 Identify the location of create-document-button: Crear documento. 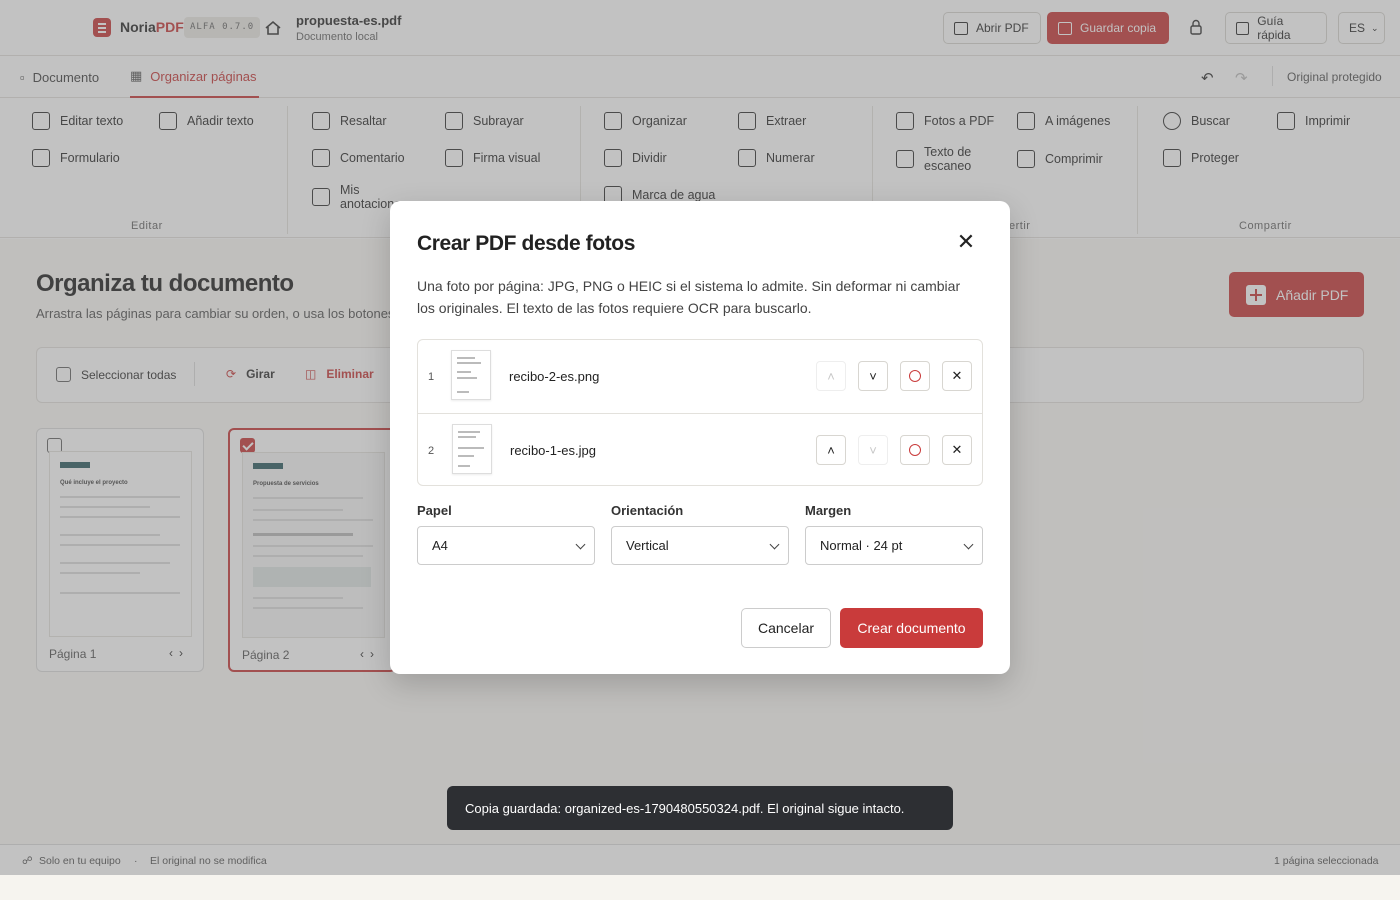
(911, 628).